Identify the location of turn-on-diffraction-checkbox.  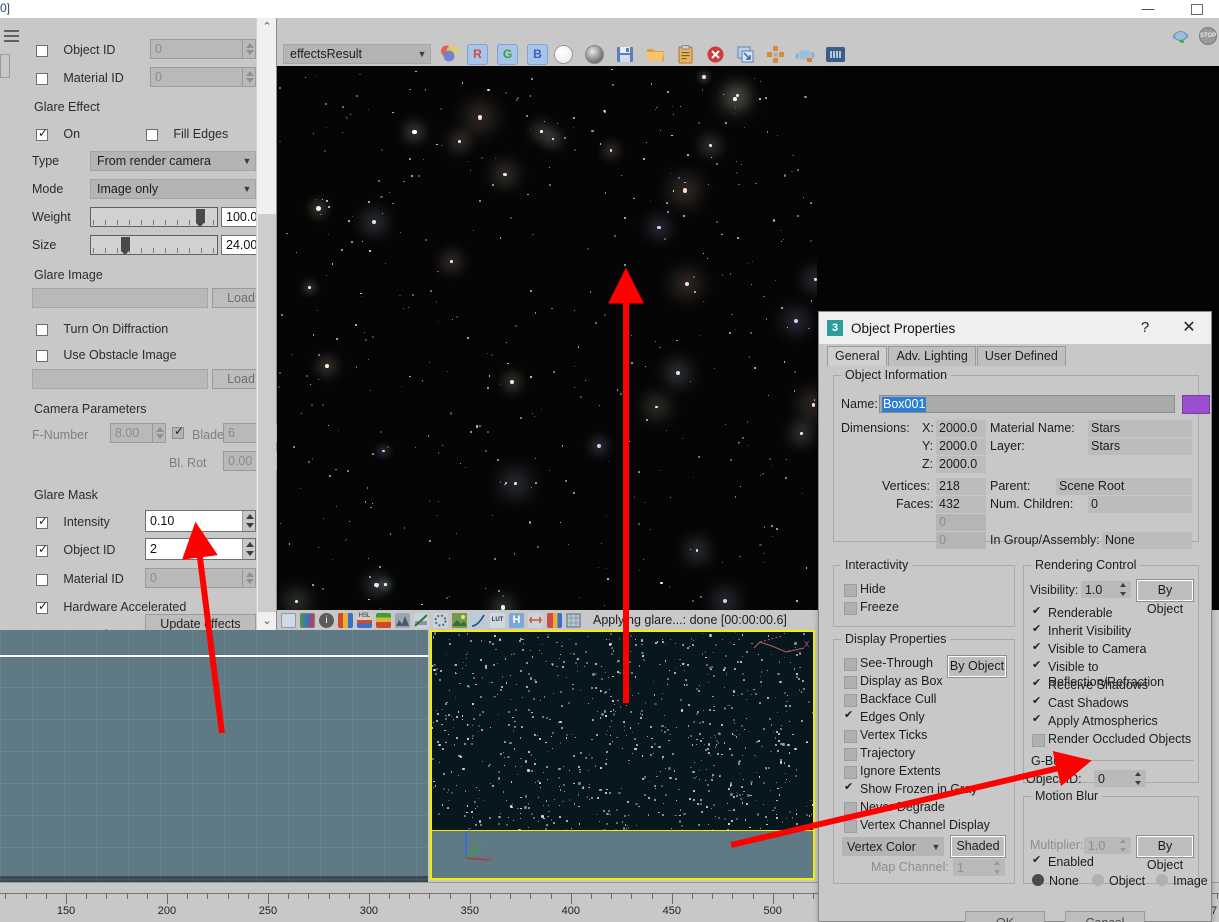
(42, 329).